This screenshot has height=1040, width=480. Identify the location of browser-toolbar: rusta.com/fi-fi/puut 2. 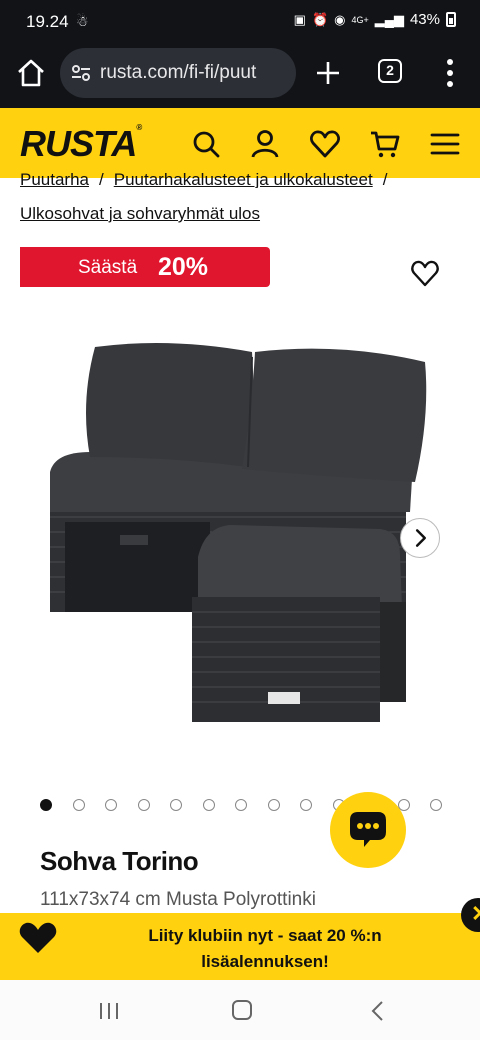
(240, 75).